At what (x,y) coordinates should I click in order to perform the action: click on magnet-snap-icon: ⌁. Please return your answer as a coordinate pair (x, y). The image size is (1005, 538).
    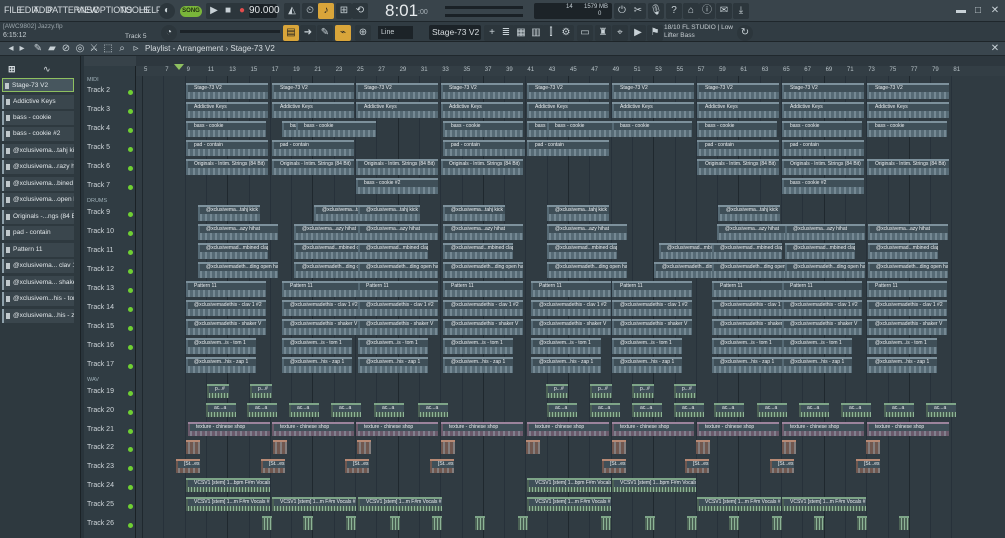
    Looking at the image, I should click on (343, 33).